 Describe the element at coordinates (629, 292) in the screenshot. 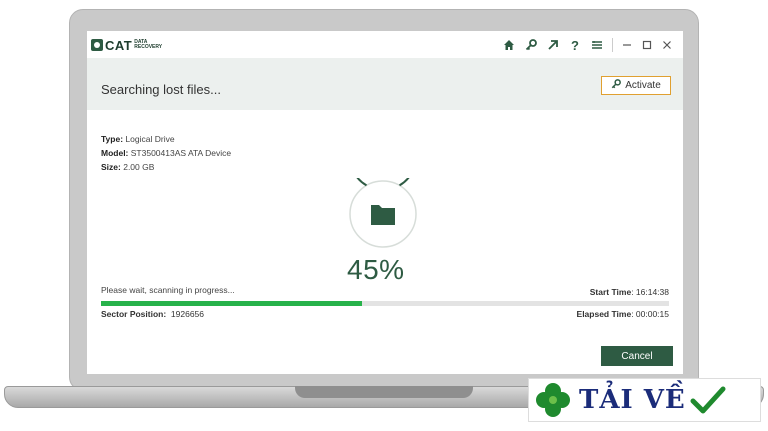

I see `start-time: Start Time: 16:14:38` at that location.